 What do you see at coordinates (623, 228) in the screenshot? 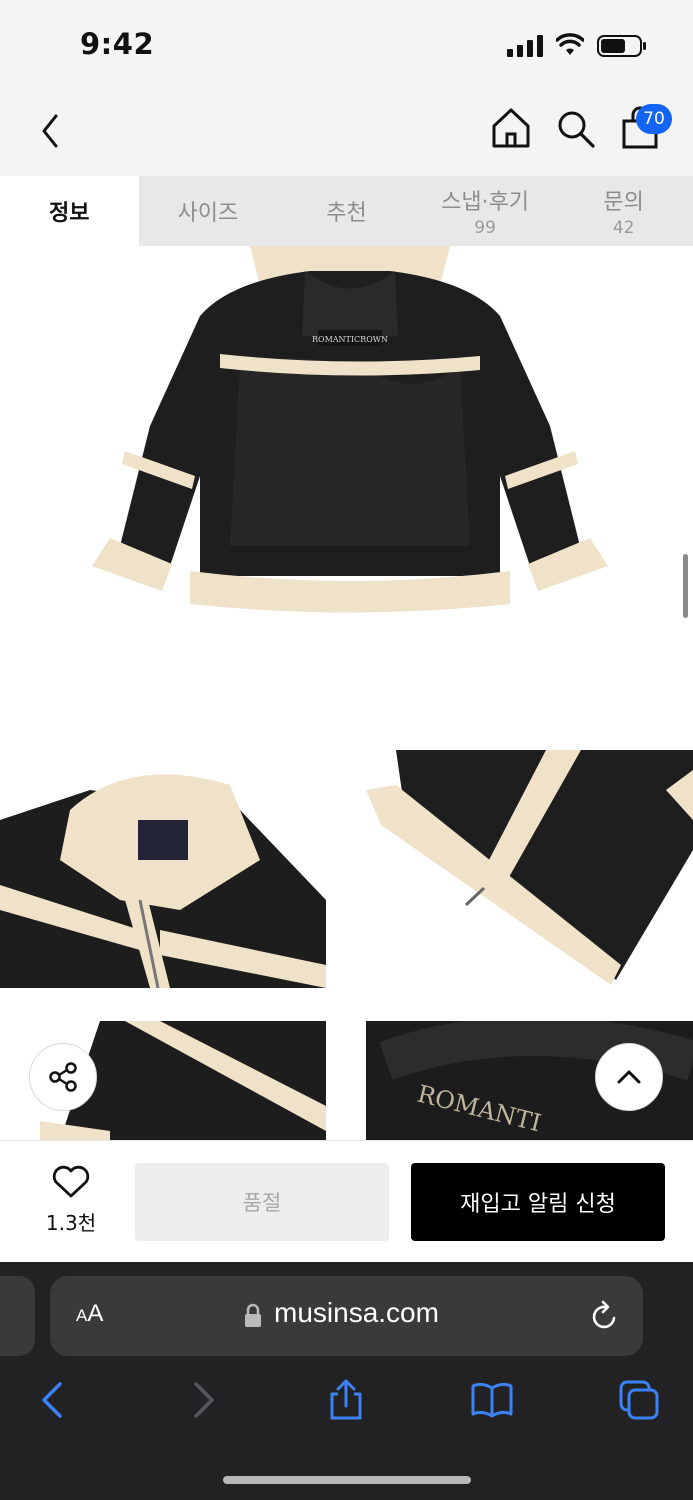
I see `tab-count: 42` at bounding box center [623, 228].